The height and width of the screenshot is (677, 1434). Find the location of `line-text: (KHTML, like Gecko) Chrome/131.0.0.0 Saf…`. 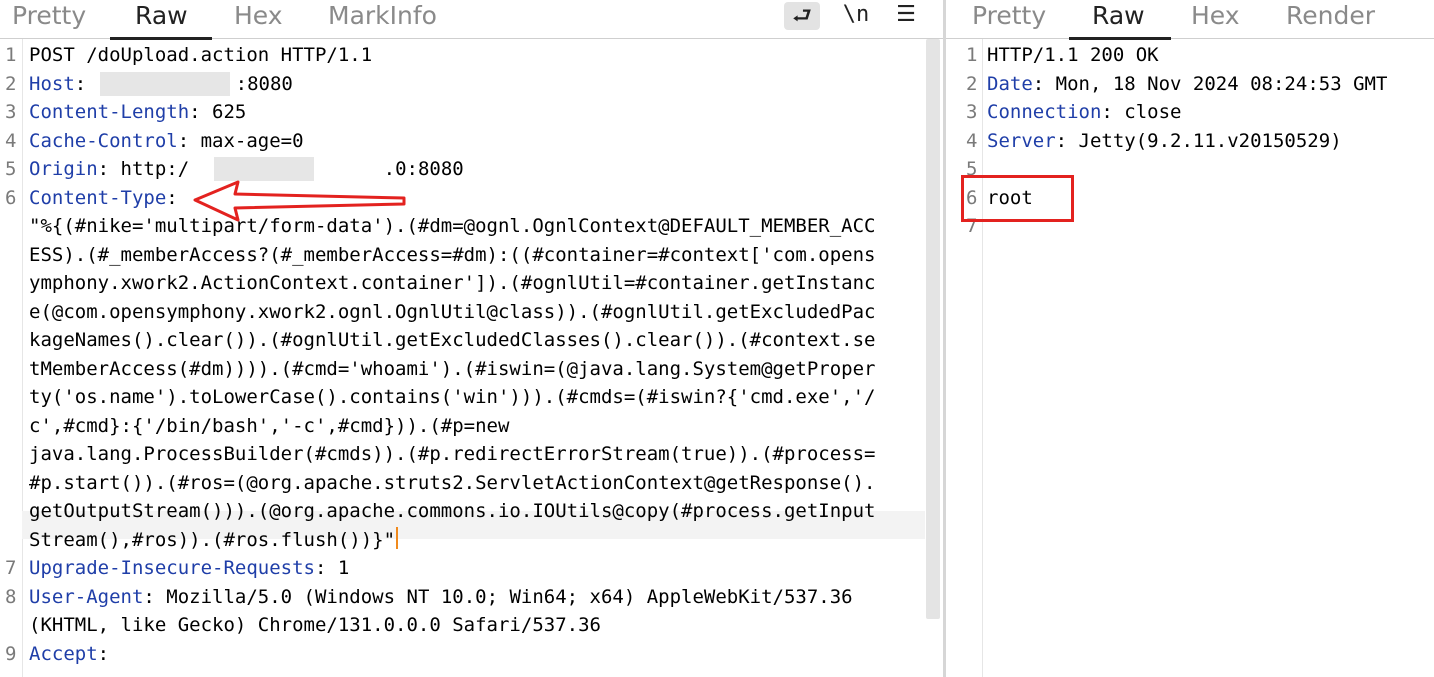

line-text: (KHTML, like Gecko) Chrome/131.0.0.0 Saf… is located at coordinates (315, 625).